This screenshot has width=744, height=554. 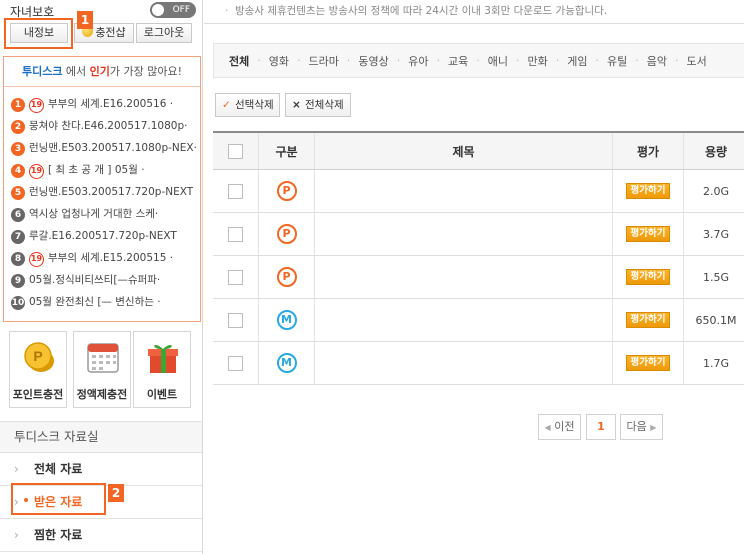 I want to click on tab-item: 유틸, so click(x=617, y=61).